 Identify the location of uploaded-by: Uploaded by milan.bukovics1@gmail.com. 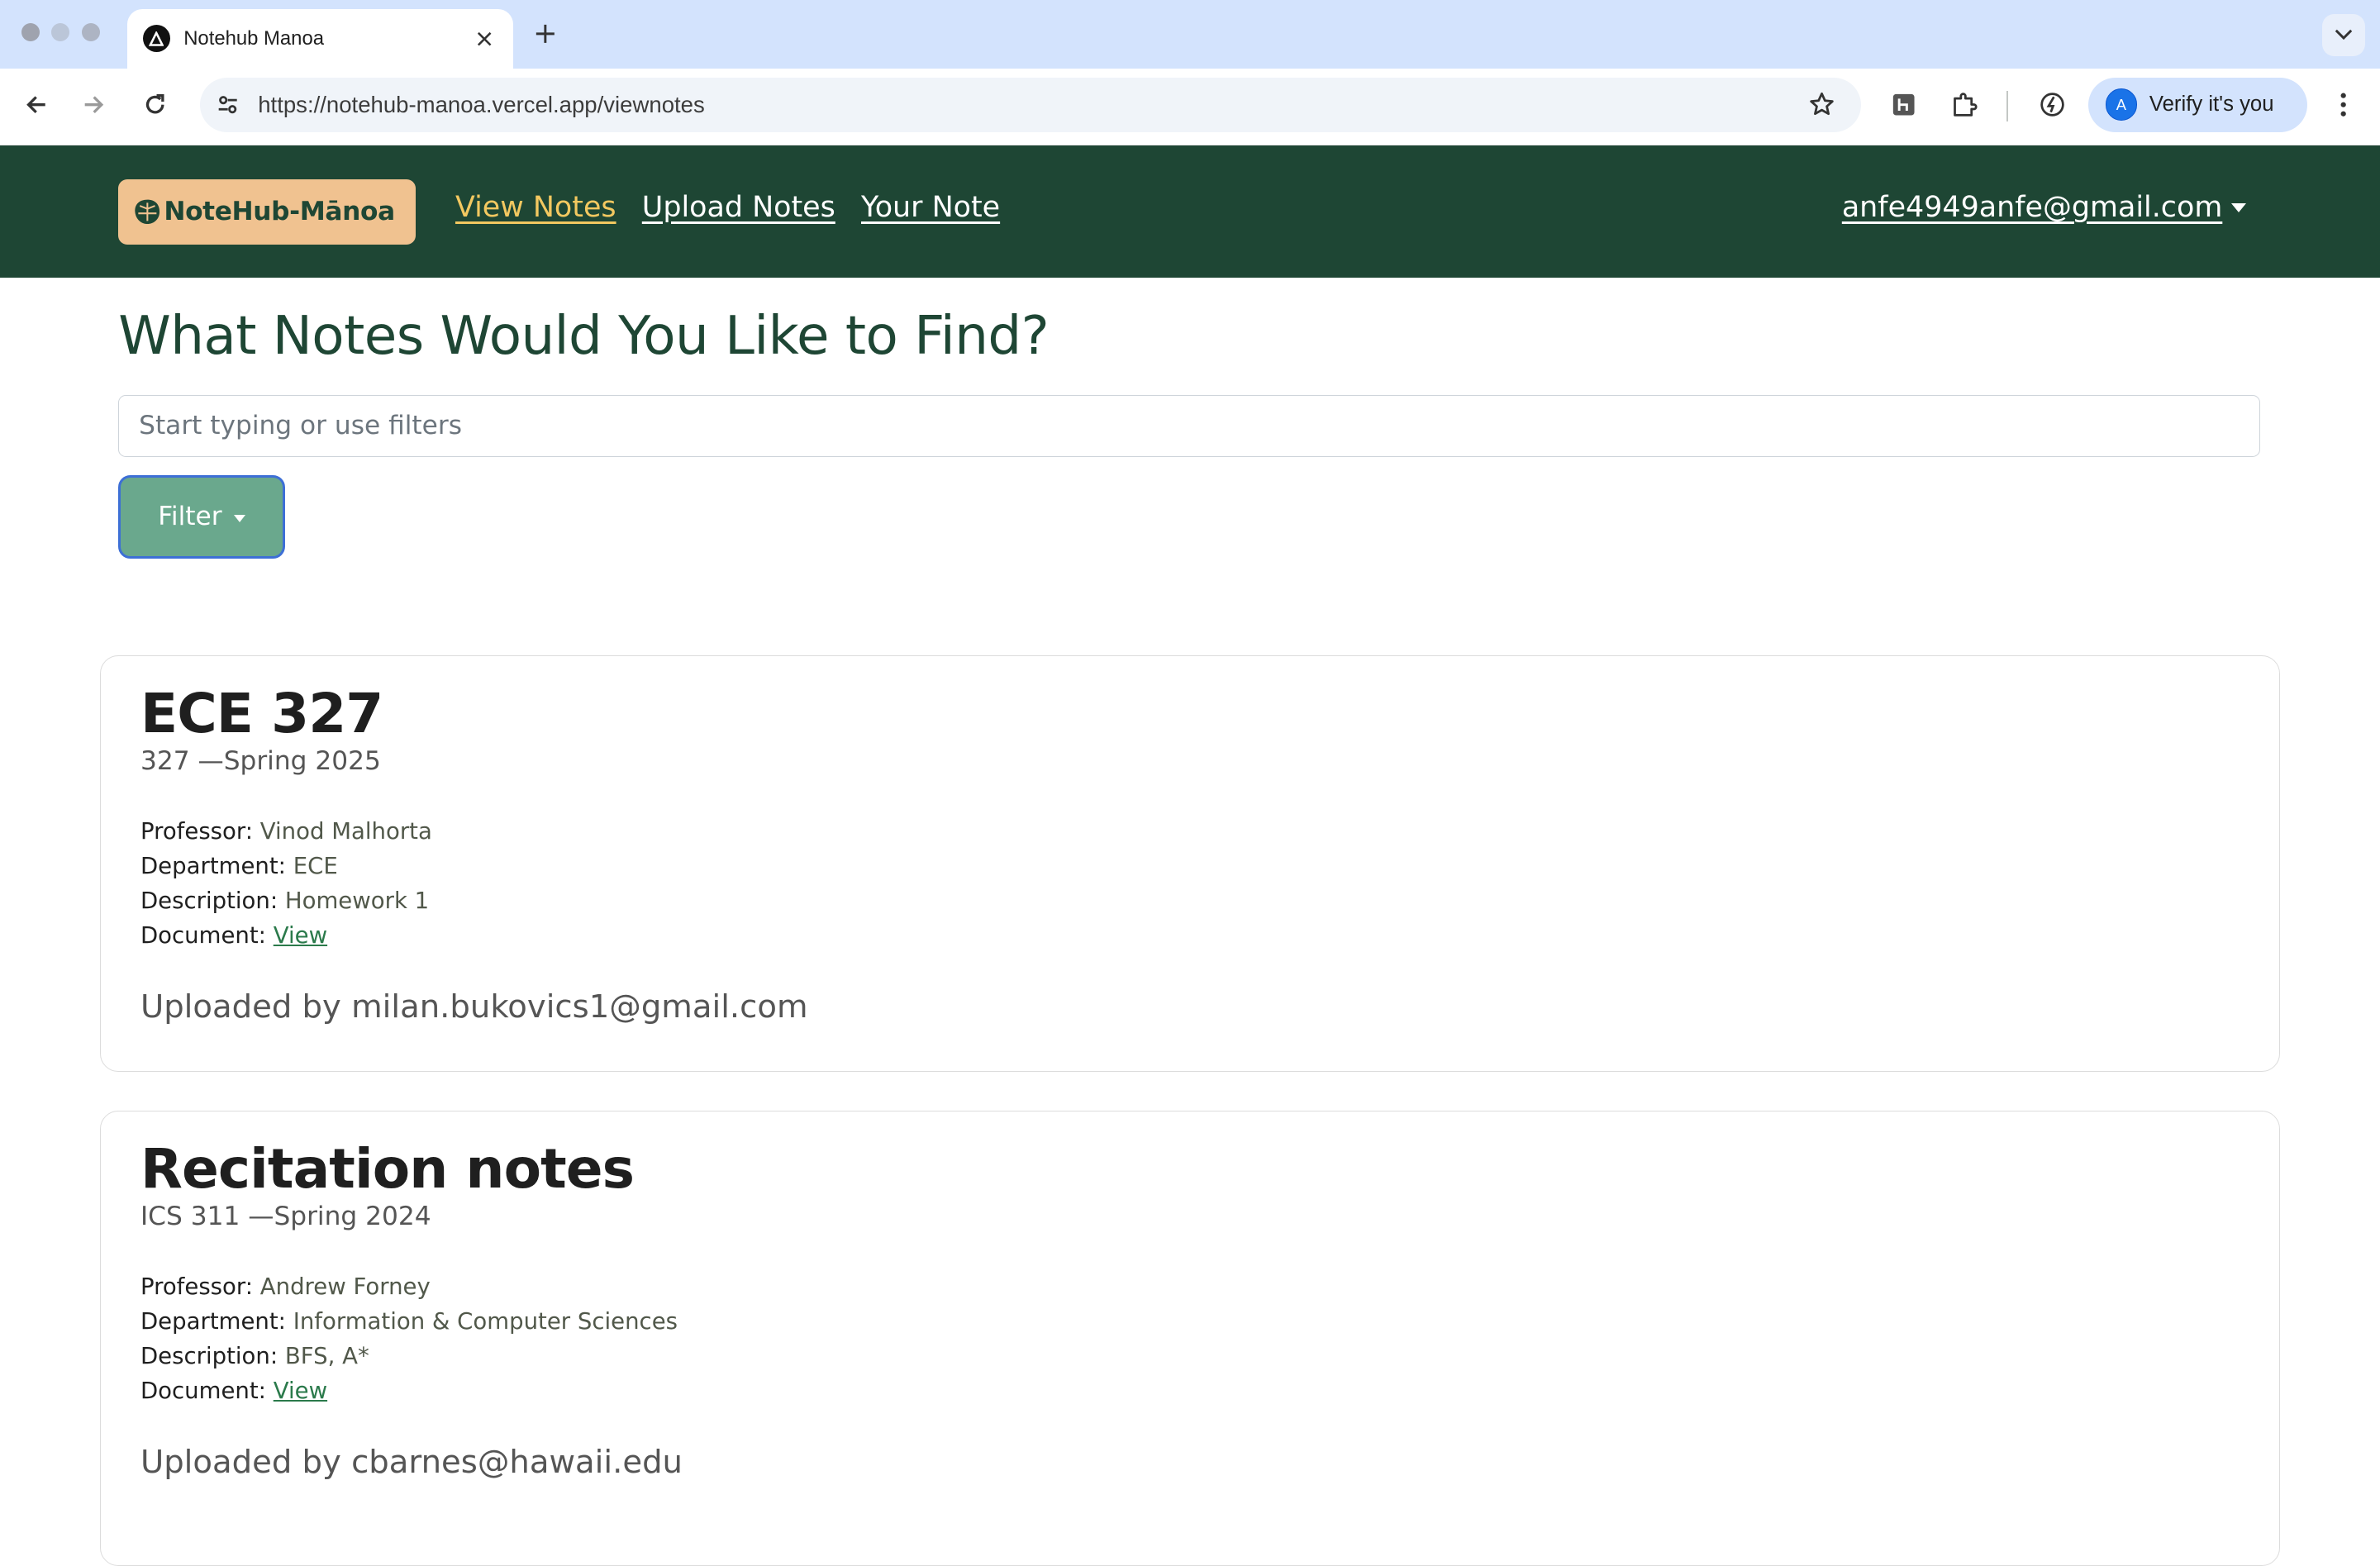
(474, 1007).